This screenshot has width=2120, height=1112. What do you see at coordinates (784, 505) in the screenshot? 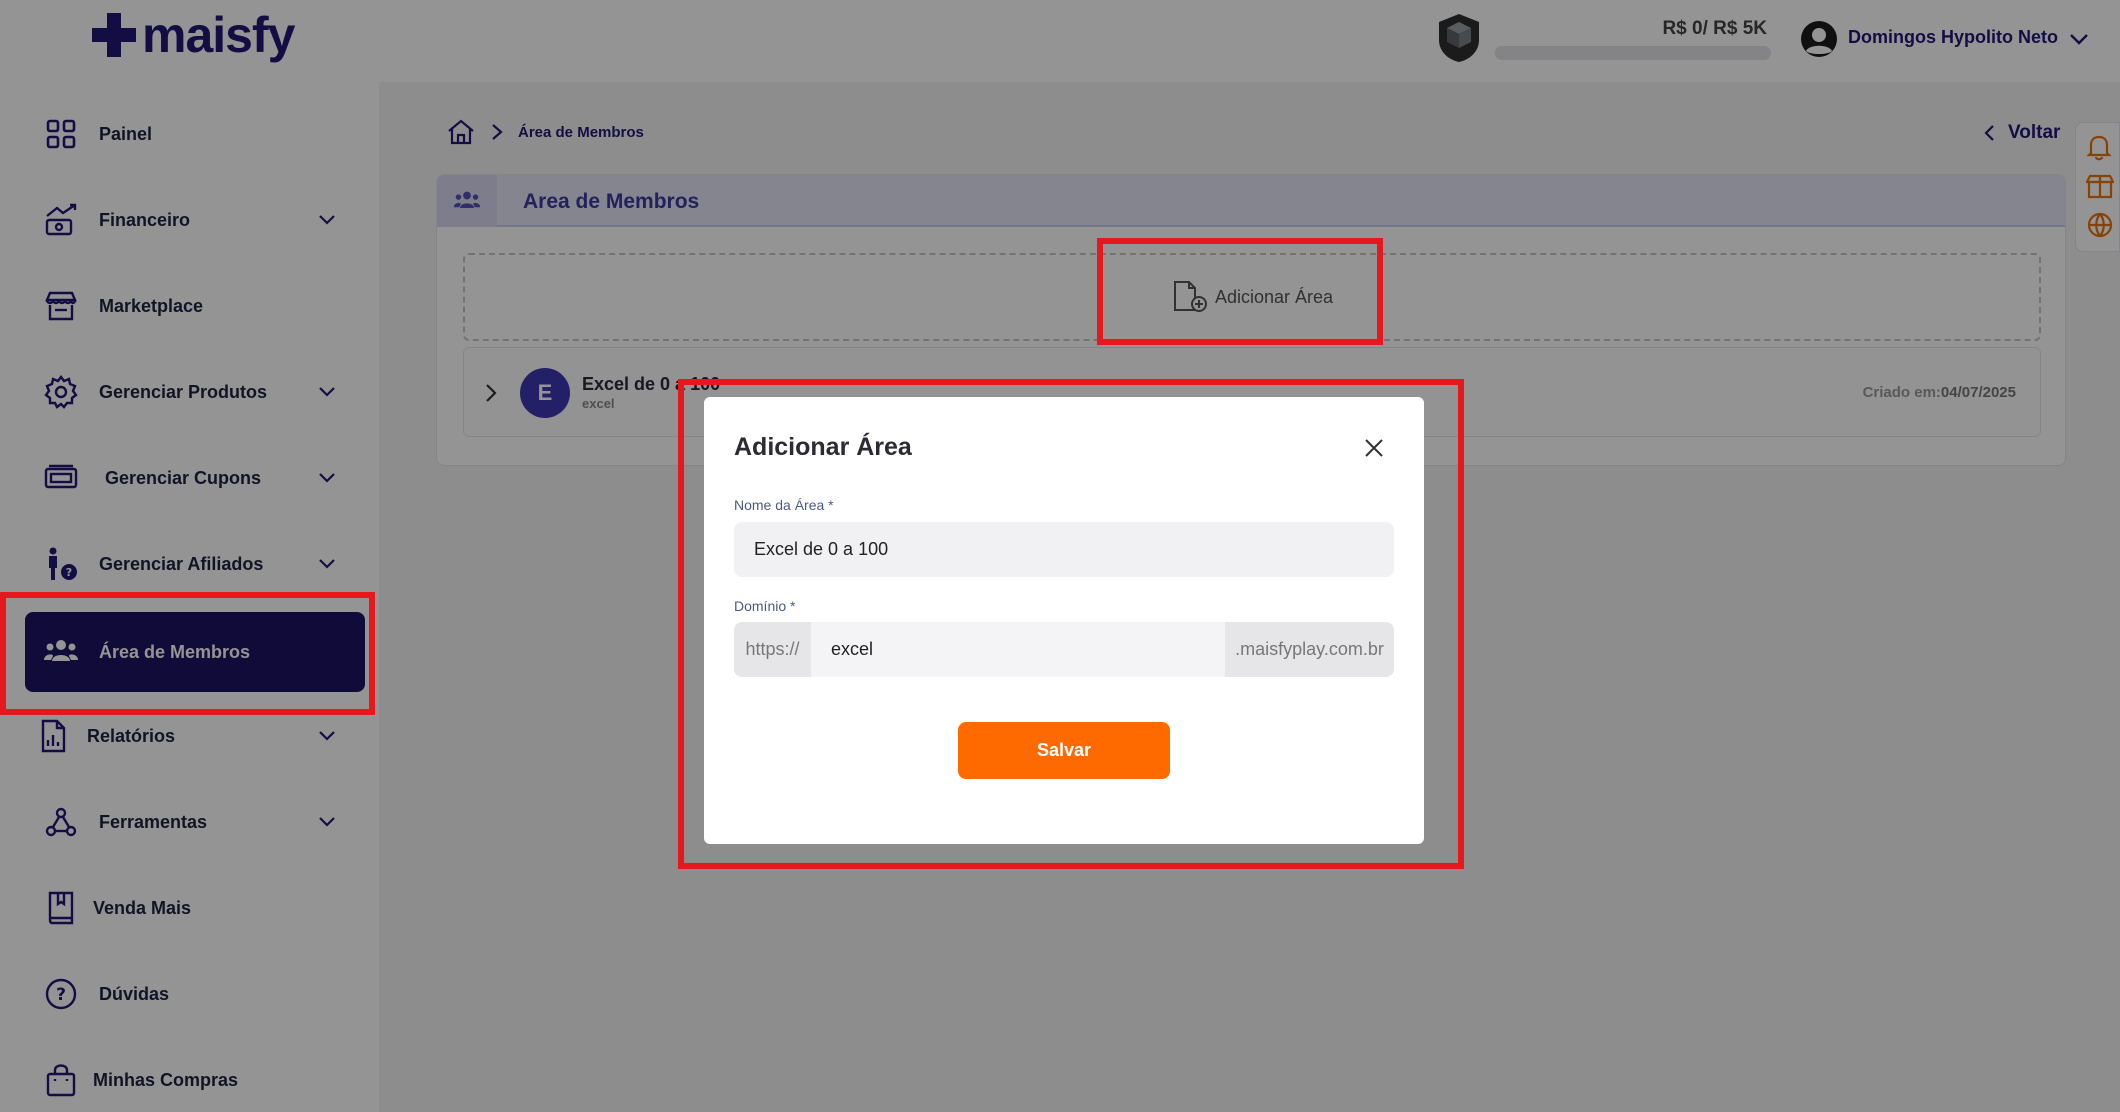
I see `area-name-label: Nome da Área *` at bounding box center [784, 505].